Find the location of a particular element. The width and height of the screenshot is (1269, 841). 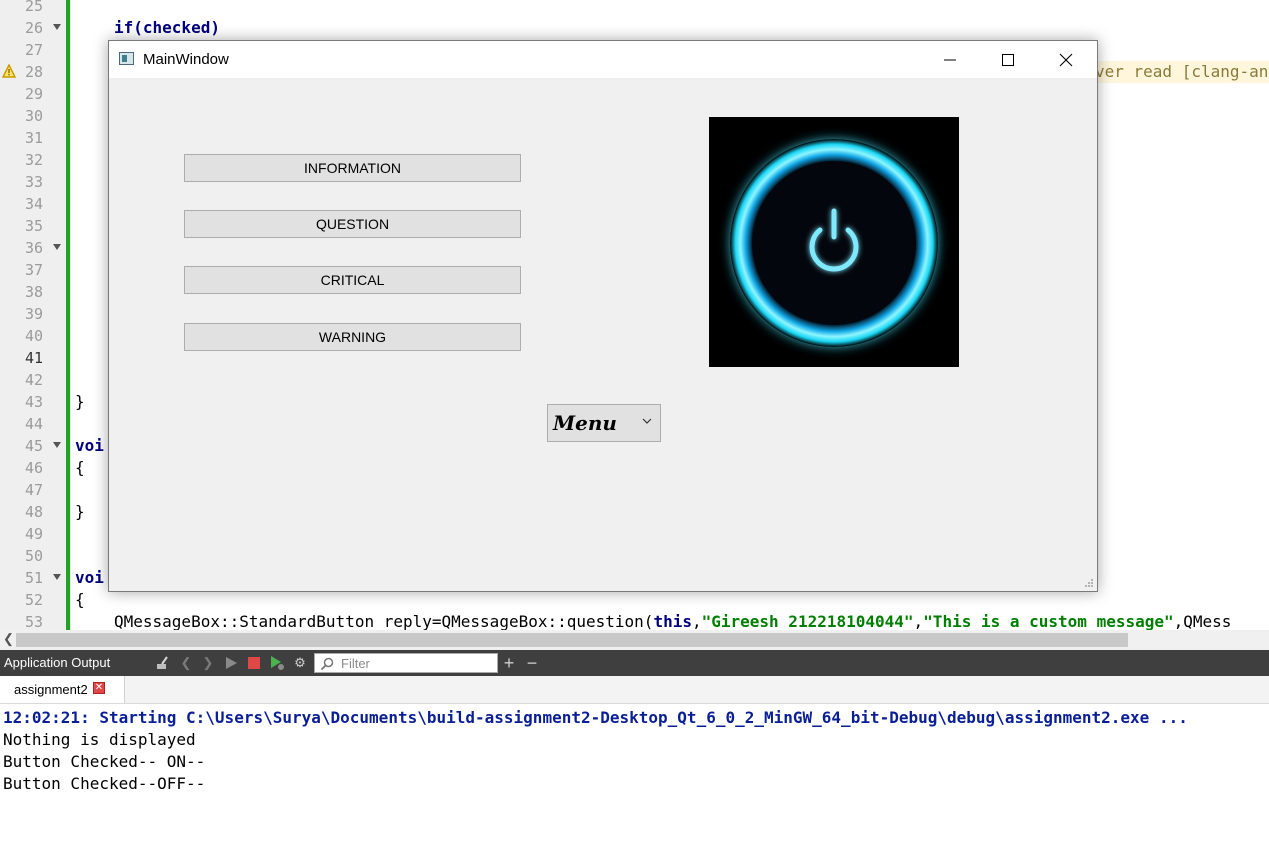

line-number: 25 is located at coordinates (33, 7).